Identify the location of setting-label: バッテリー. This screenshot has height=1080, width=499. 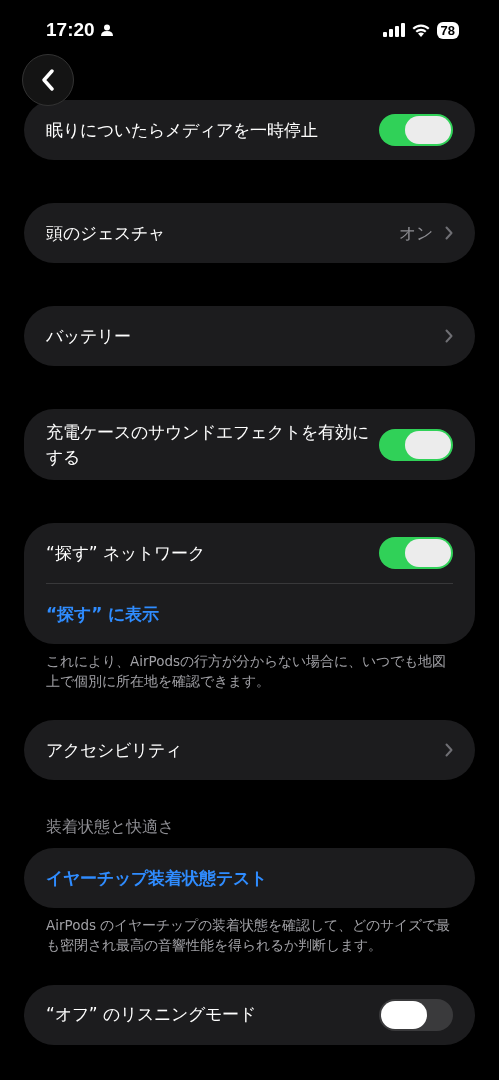
(239, 336).